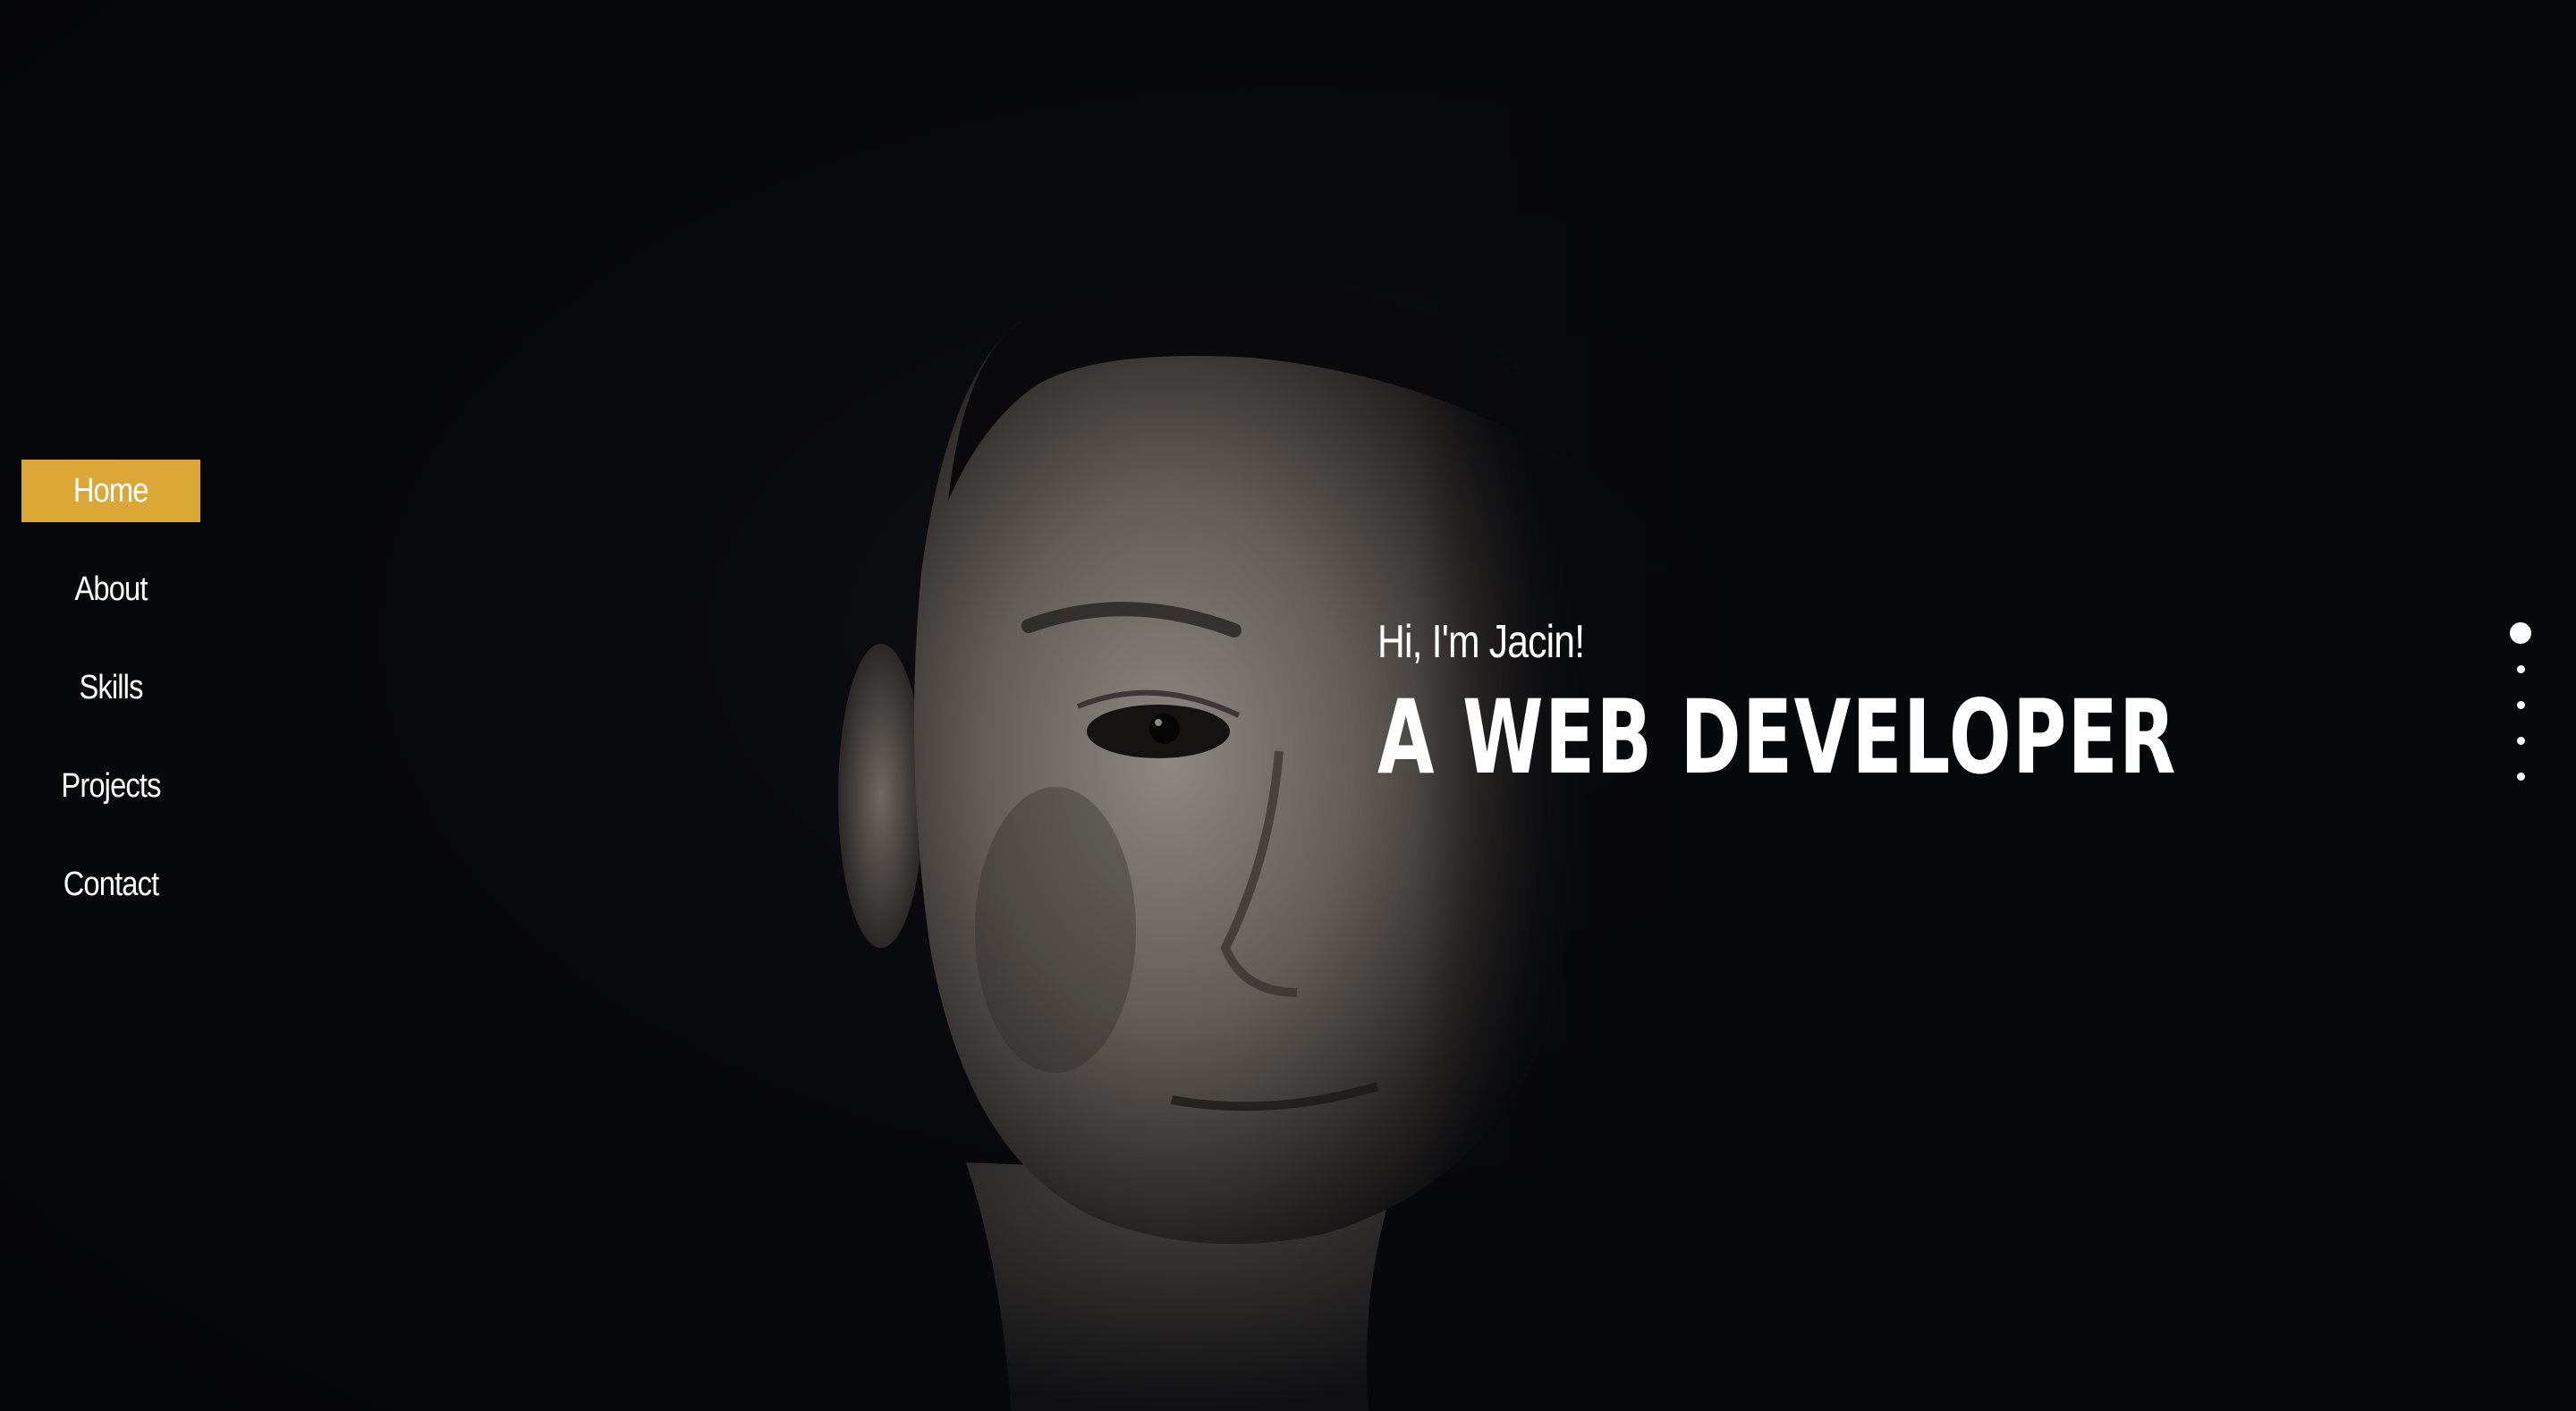  I want to click on nav-item-label: Contact, so click(111, 884).